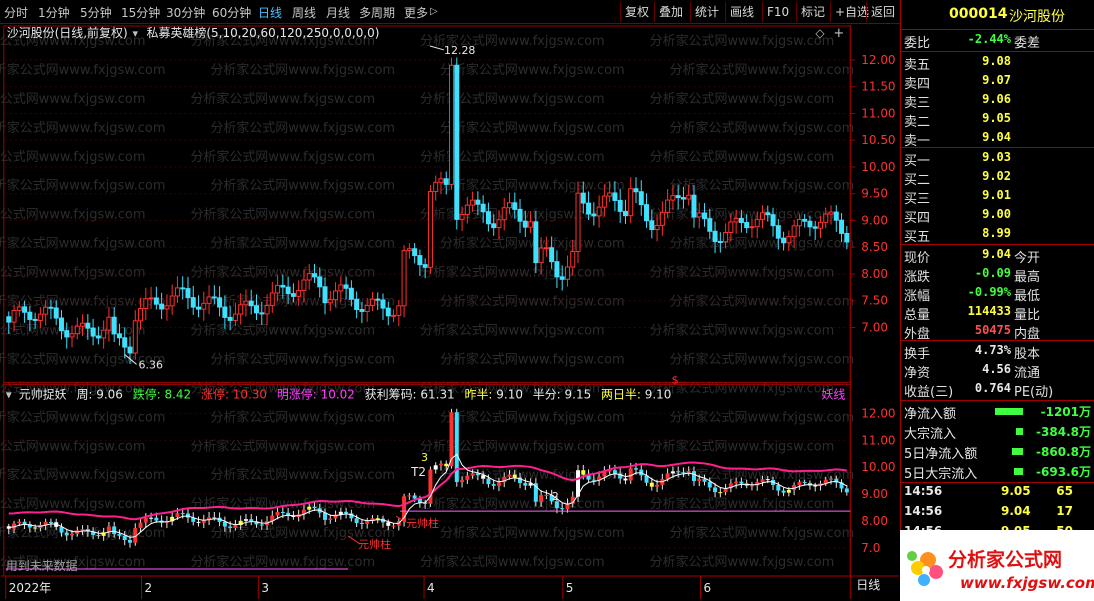 The width and height of the screenshot is (1094, 601). Describe the element at coordinates (434, 11) in the screenshot. I see `more-arrow-icon: ▷` at that location.